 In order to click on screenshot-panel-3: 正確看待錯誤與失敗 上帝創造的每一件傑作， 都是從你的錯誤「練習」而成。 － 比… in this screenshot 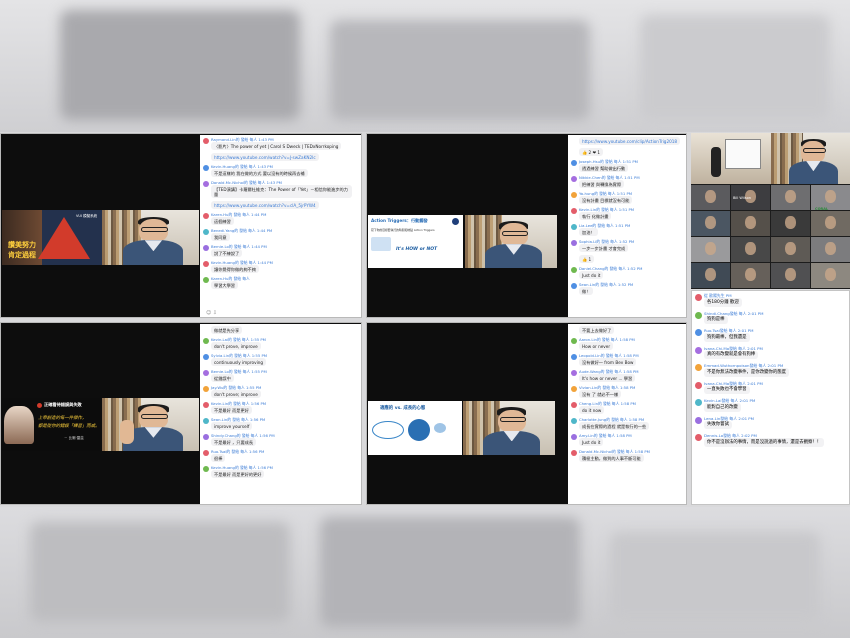, I will do `click(181, 413)`.